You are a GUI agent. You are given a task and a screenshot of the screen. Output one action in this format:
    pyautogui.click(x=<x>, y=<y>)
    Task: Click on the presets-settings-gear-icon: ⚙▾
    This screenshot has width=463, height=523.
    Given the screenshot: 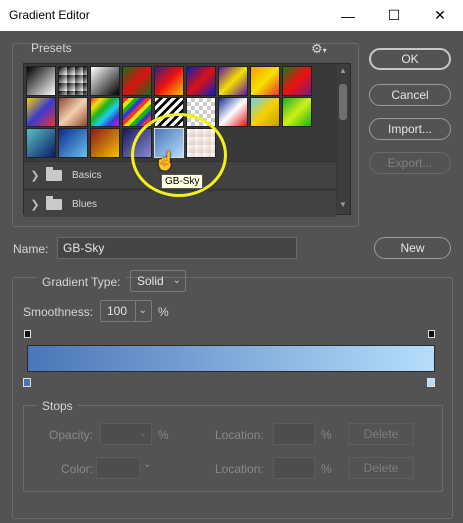 What is the action you would take?
    pyautogui.click(x=319, y=49)
    